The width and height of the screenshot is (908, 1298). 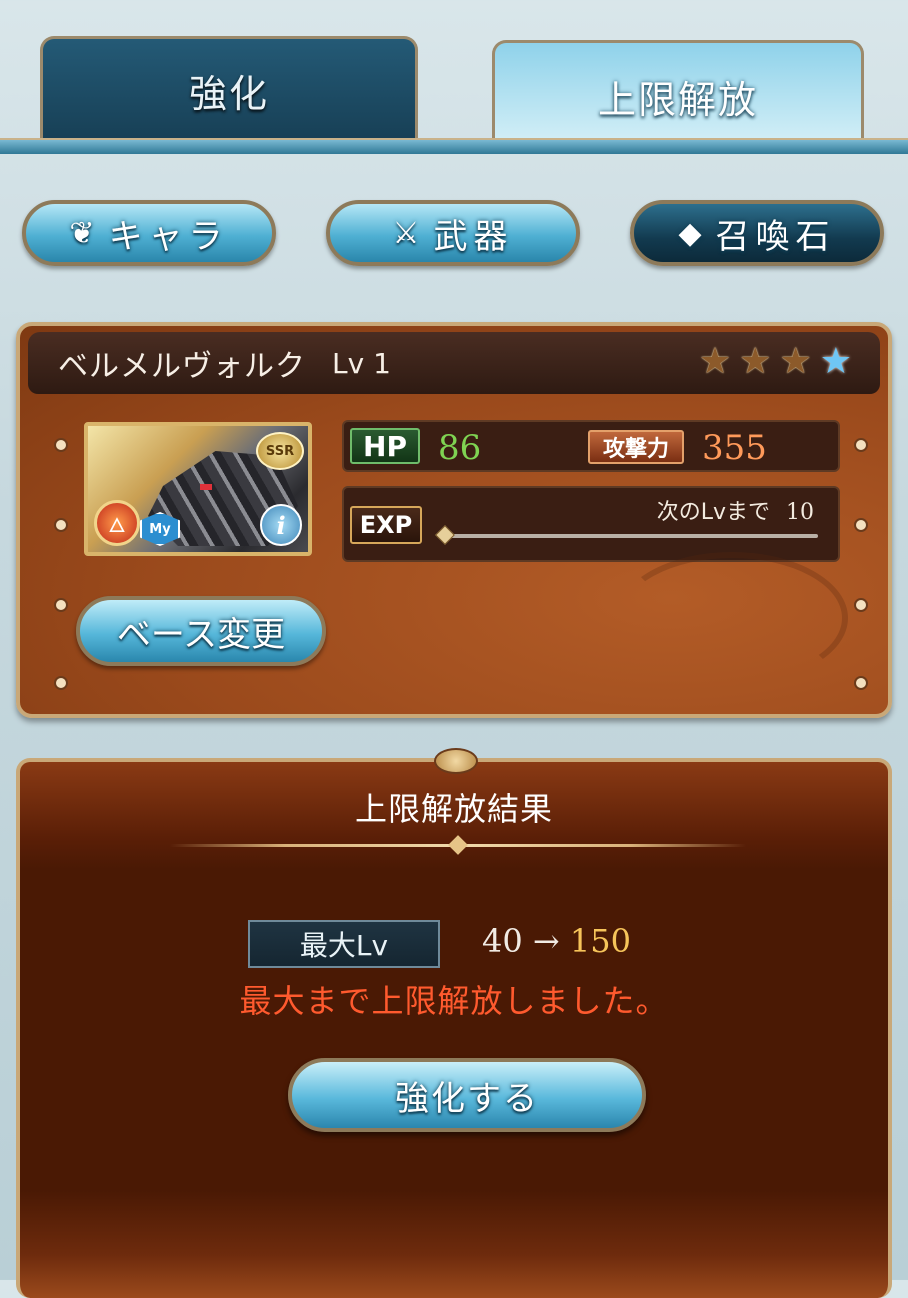 What do you see at coordinates (800, 512) in the screenshot?
I see `next-level-value: 10` at bounding box center [800, 512].